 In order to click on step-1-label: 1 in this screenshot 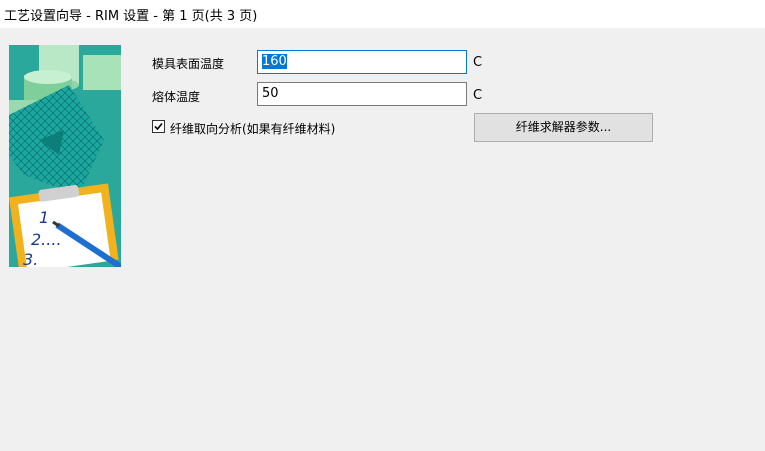, I will do `click(44, 217)`.